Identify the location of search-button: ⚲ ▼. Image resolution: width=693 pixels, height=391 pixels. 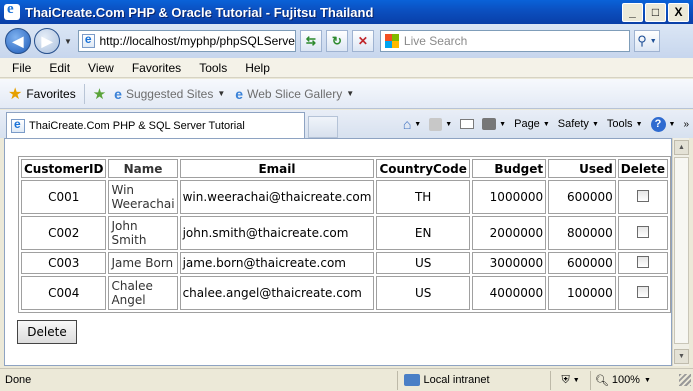
(646, 41).